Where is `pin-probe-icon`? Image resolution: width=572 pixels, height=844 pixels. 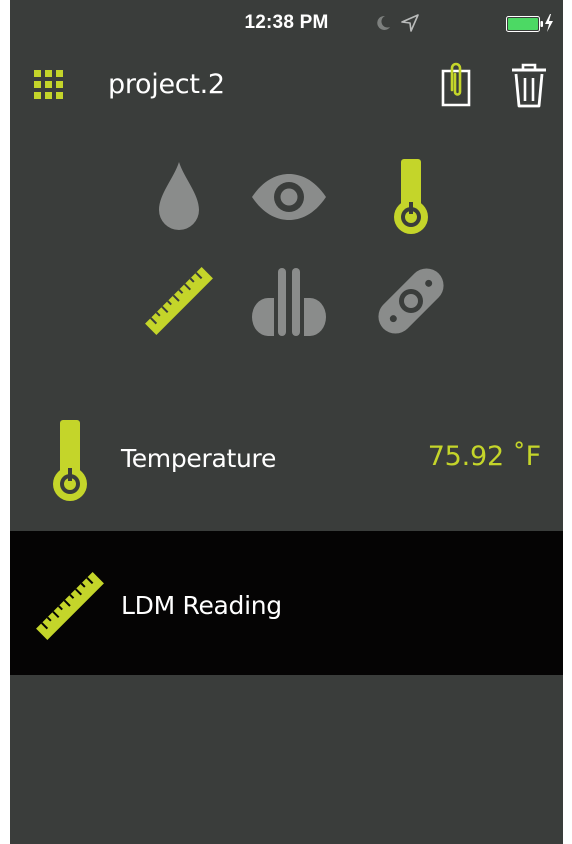
pin-probe-icon is located at coordinates (289, 302).